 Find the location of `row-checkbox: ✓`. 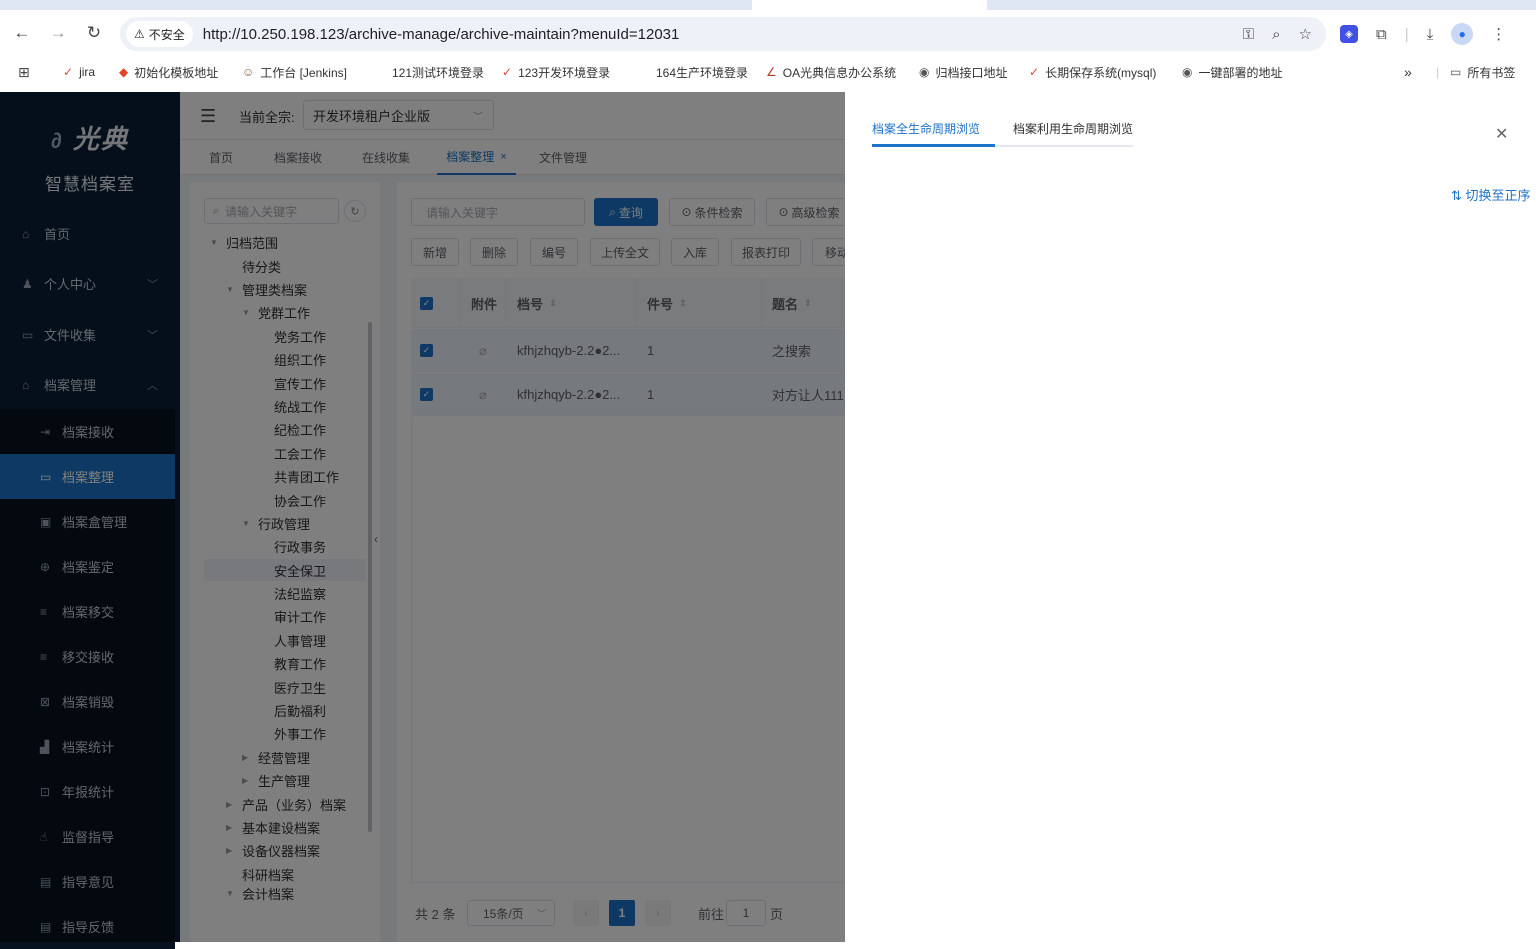

row-checkbox: ✓ is located at coordinates (436, 350).